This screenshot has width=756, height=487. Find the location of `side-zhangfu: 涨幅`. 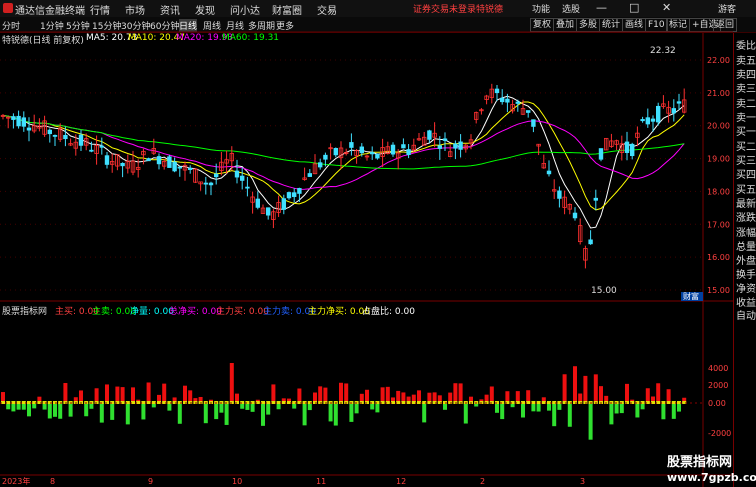

side-zhangfu: 涨幅 is located at coordinates (746, 231).